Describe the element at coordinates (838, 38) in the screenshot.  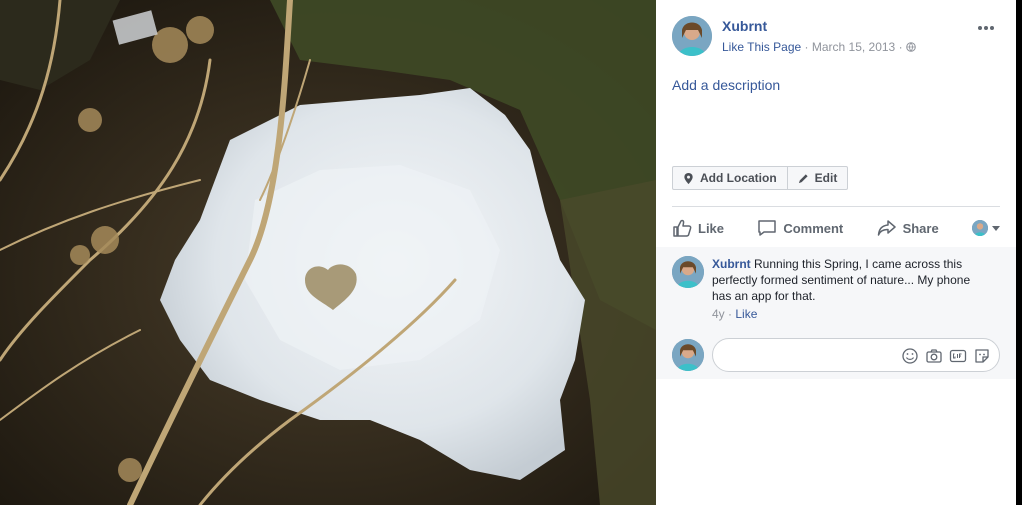
I see `post-header: Xubrnt Like This Page · March 15, 2013 ·` at that location.